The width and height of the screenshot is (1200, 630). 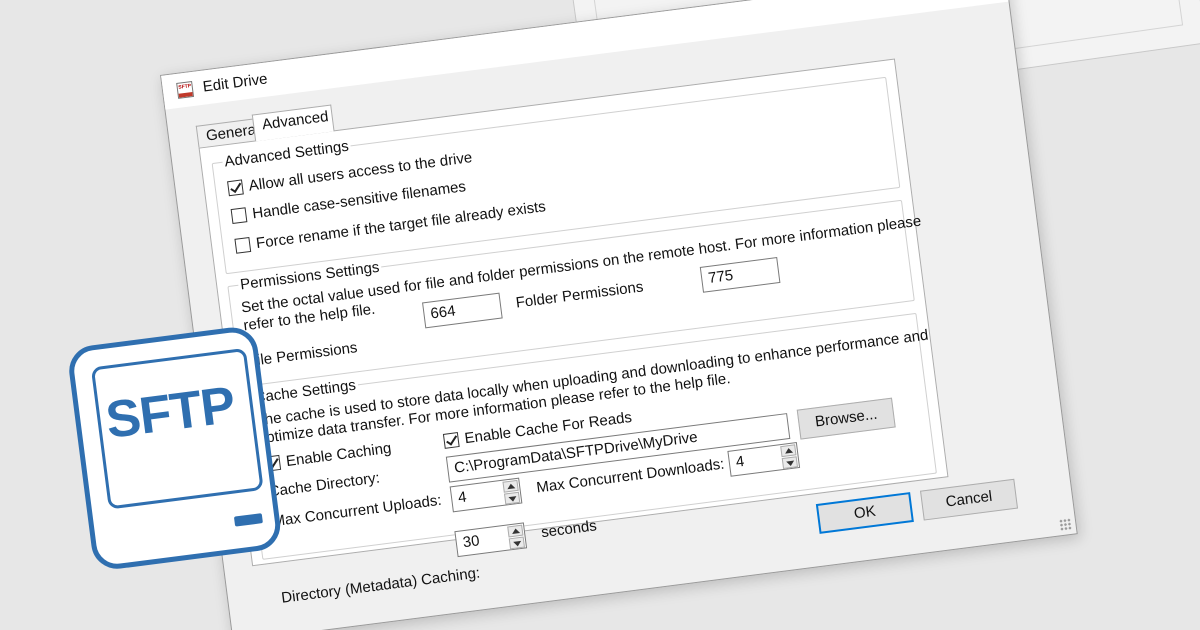 I want to click on advanced-settings-label: Advanced Settings, so click(x=286, y=154).